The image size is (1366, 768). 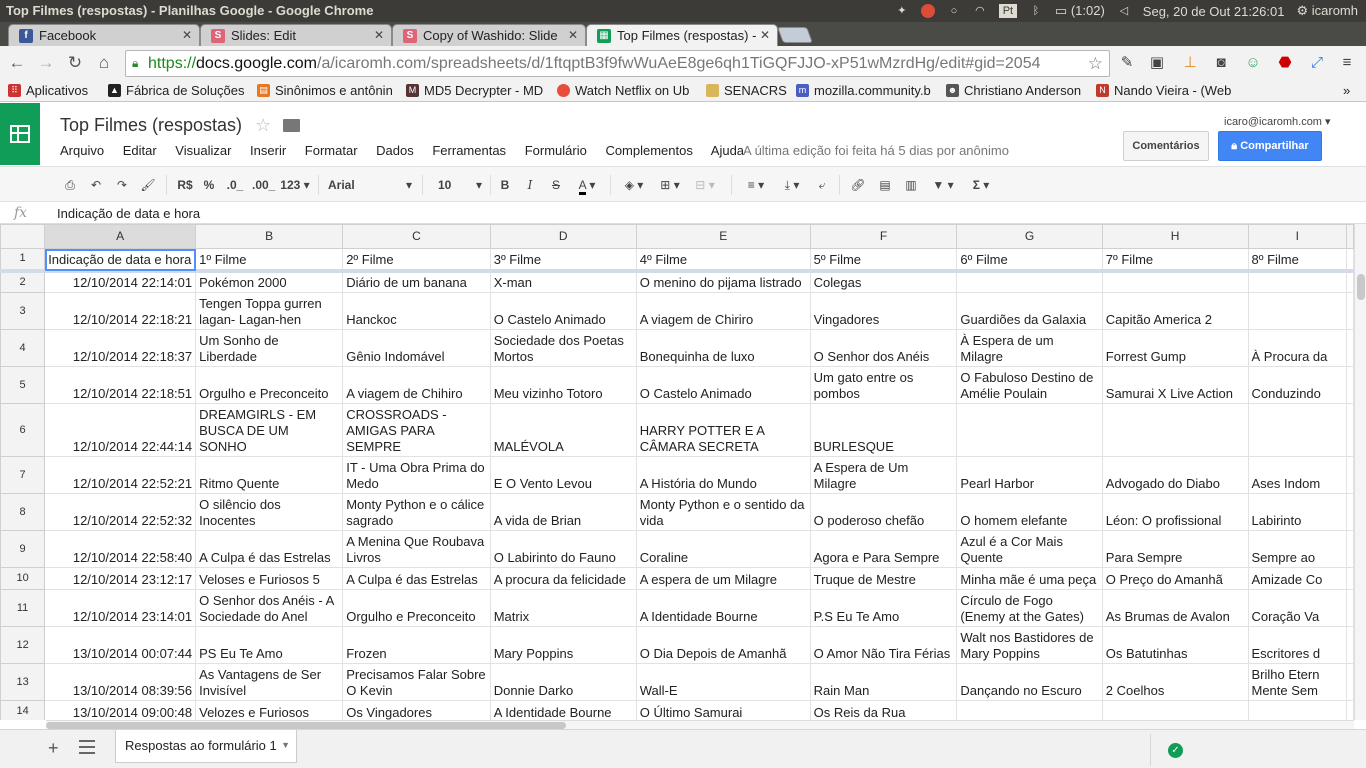 What do you see at coordinates (416, 710) in the screenshot?
I see `cell-c14: Os Vingadores` at bounding box center [416, 710].